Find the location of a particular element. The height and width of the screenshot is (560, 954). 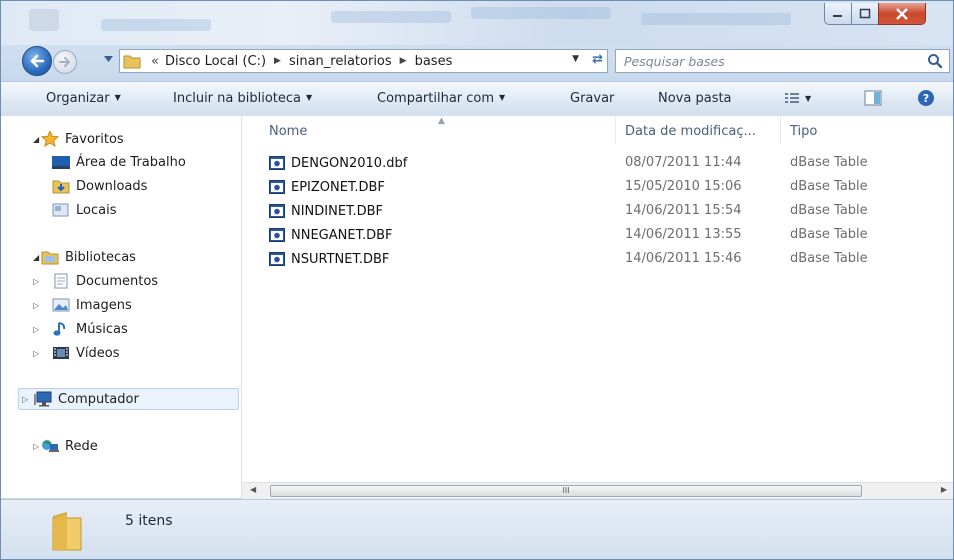

recent-pages-dropdown is located at coordinates (108, 60).